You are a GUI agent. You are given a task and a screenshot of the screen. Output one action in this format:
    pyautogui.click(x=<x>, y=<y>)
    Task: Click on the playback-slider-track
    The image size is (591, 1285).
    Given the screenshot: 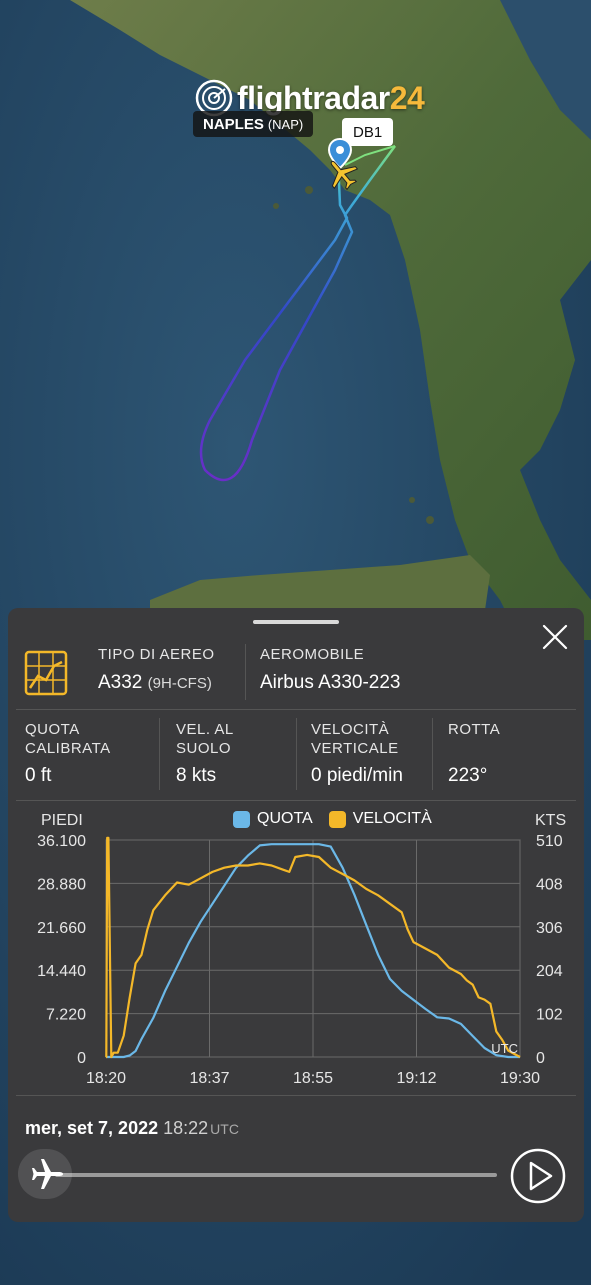 What is the action you would take?
    pyautogui.click(x=276, y=1175)
    